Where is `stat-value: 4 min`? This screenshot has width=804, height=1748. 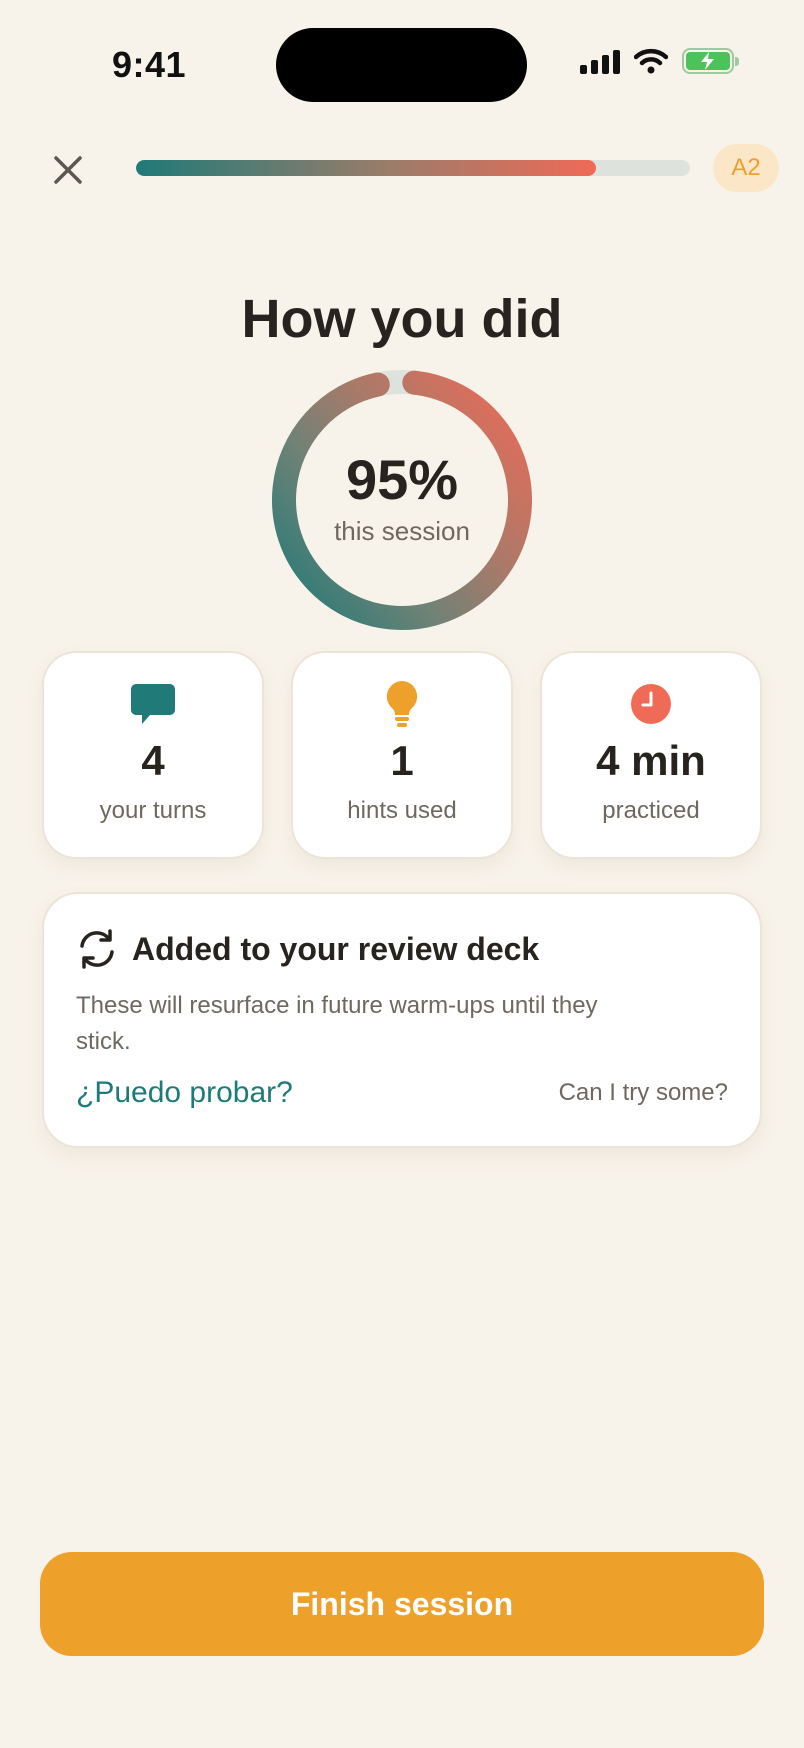
stat-value: 4 min is located at coordinates (651, 760).